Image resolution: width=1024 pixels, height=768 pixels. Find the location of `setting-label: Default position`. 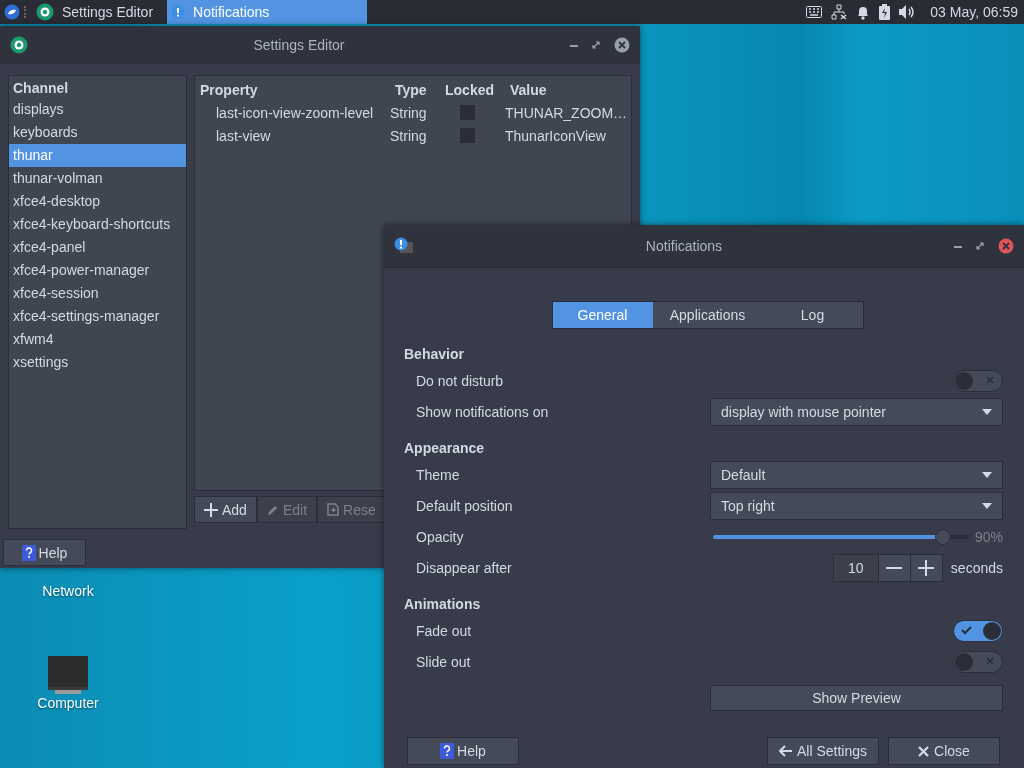

setting-label: Default position is located at coordinates (464, 505).